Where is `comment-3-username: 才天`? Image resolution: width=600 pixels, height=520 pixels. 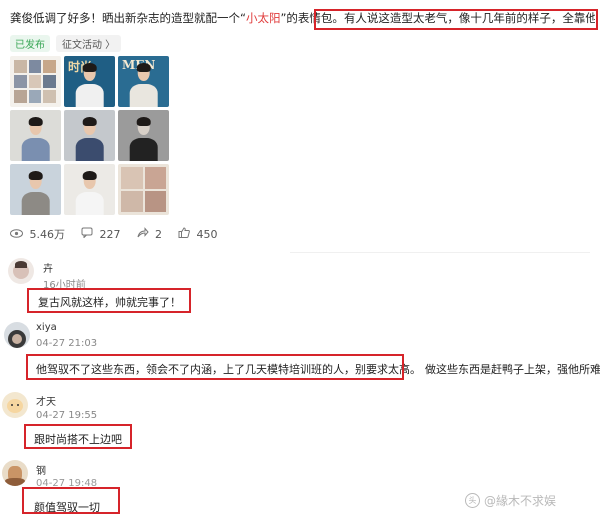 comment-3-username: 才天 is located at coordinates (46, 400).